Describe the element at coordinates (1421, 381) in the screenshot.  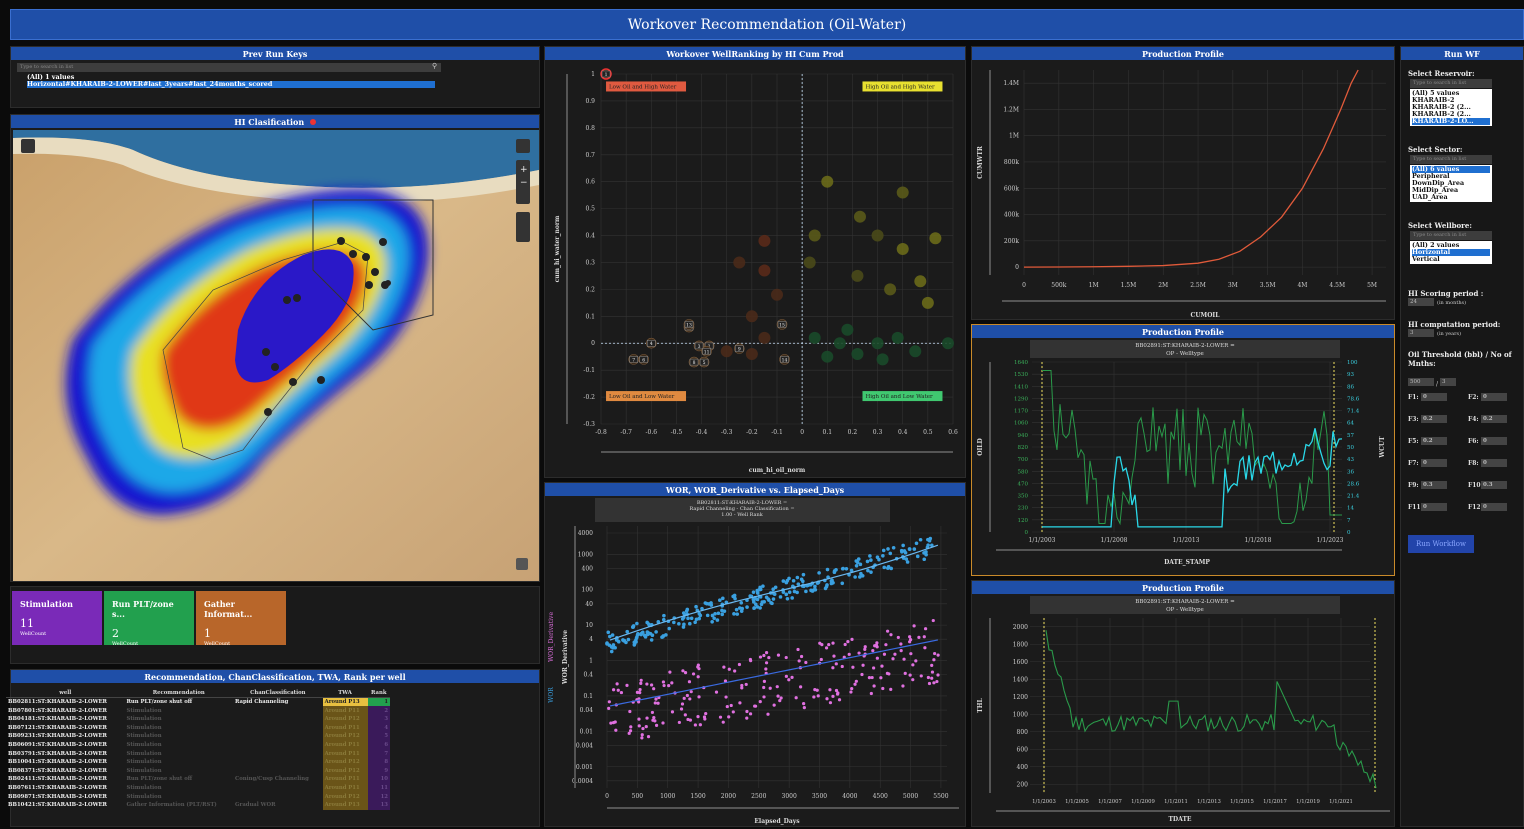
I see `oil-threshold-input: 500` at that location.